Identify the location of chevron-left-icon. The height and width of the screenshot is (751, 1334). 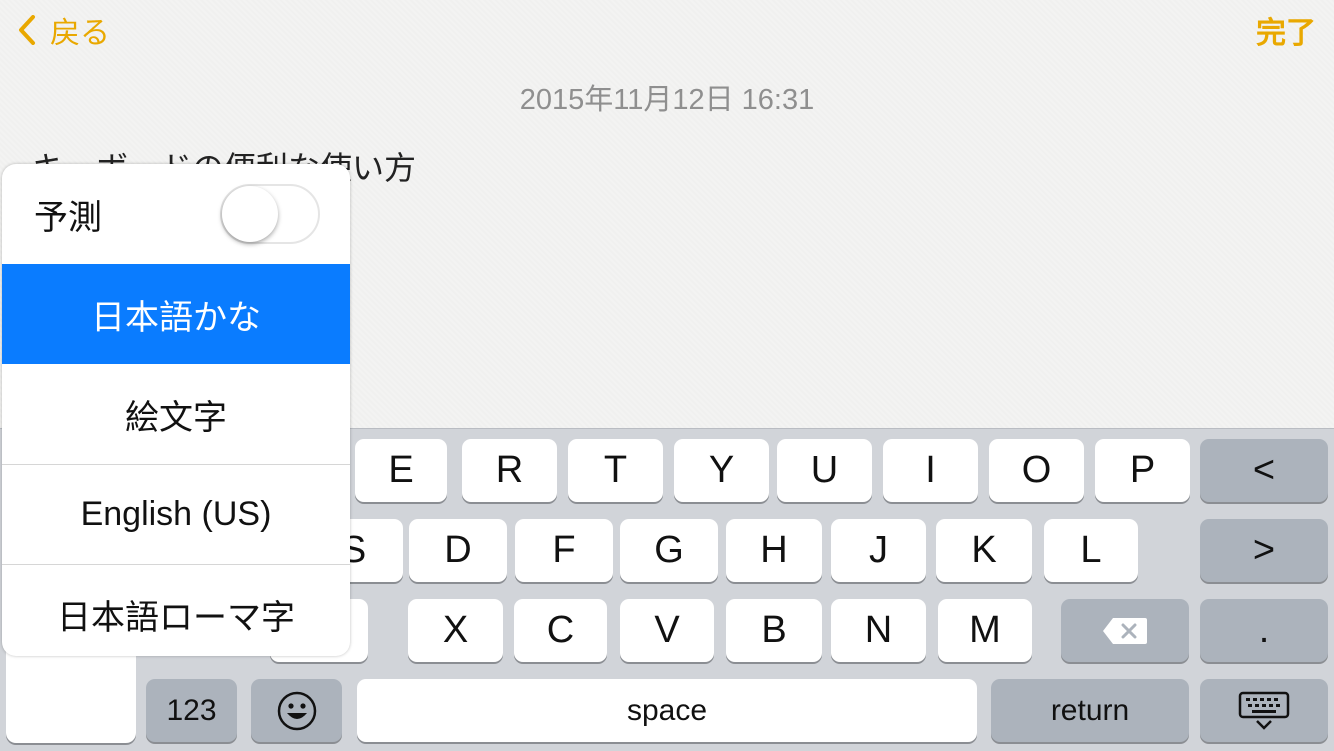
(27, 30).